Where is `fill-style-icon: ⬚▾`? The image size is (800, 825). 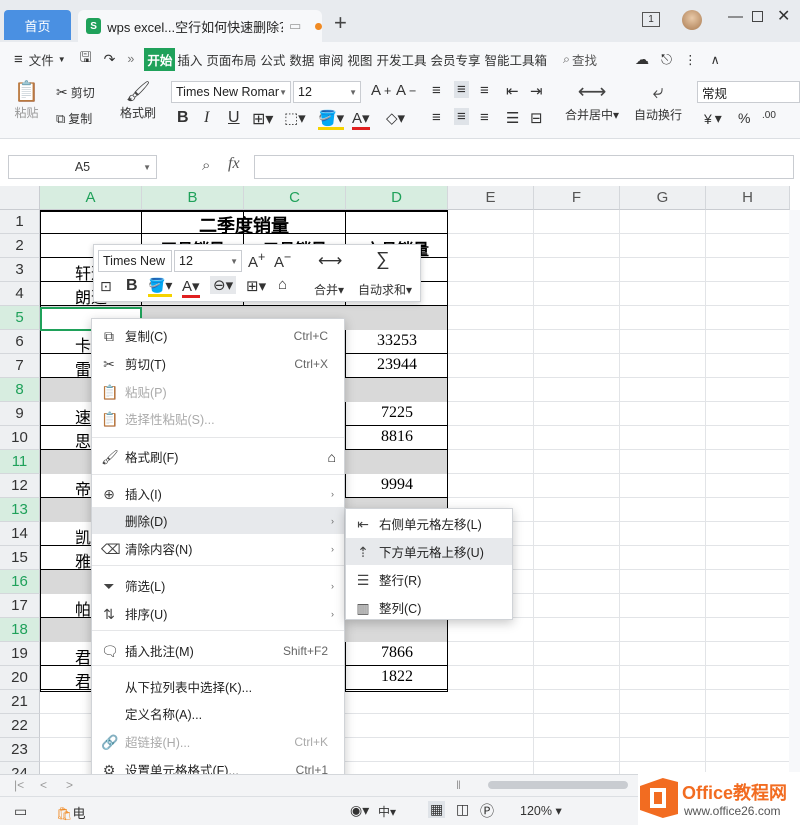 fill-style-icon: ⬚▾ is located at coordinates (295, 118).